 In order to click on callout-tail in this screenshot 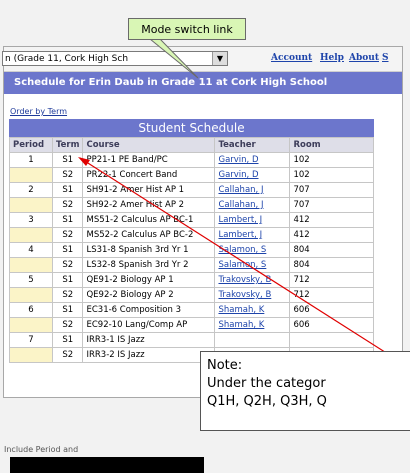, I will do `click(173, 58)`.